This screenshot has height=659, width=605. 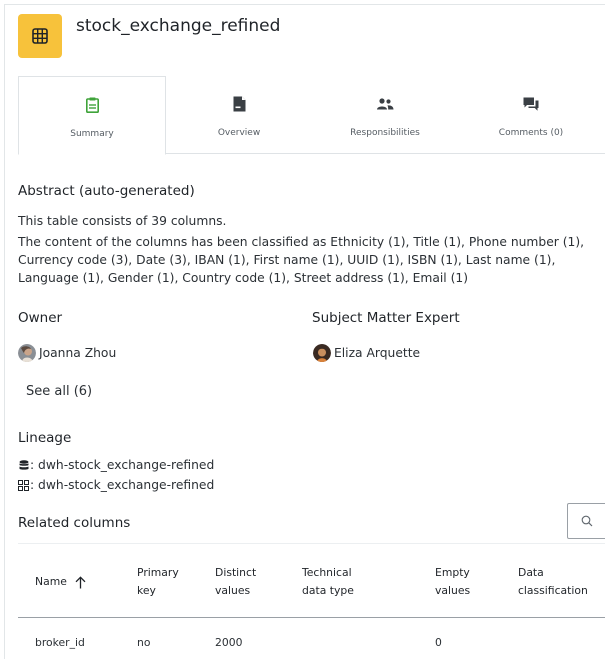 What do you see at coordinates (122, 465) in the screenshot?
I see `lineage-database-label: : dwh-stock_exchange-refined` at bounding box center [122, 465].